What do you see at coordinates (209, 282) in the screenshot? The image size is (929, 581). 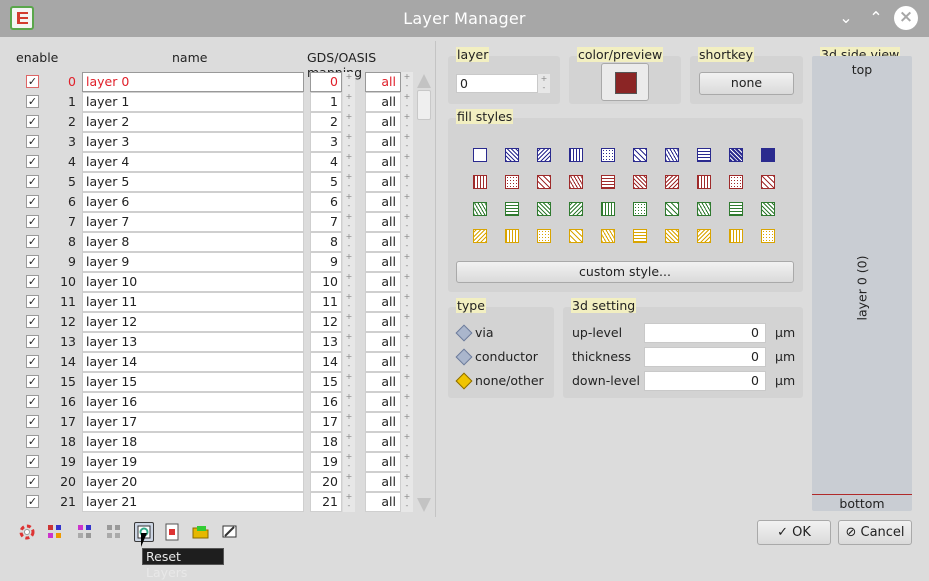 I see `table-row: ✓ 10 layer 10 10 + - all + -` at bounding box center [209, 282].